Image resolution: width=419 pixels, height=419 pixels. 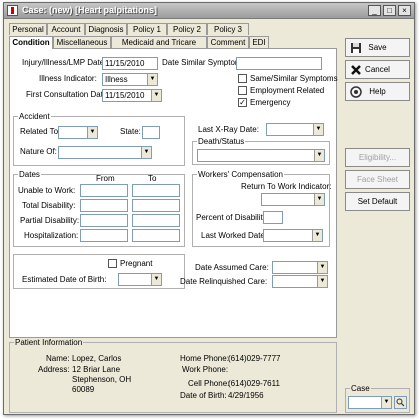 What do you see at coordinates (102, 379) in the screenshot?
I see `patient-address-line2: Stephenson, OH` at bounding box center [102, 379].